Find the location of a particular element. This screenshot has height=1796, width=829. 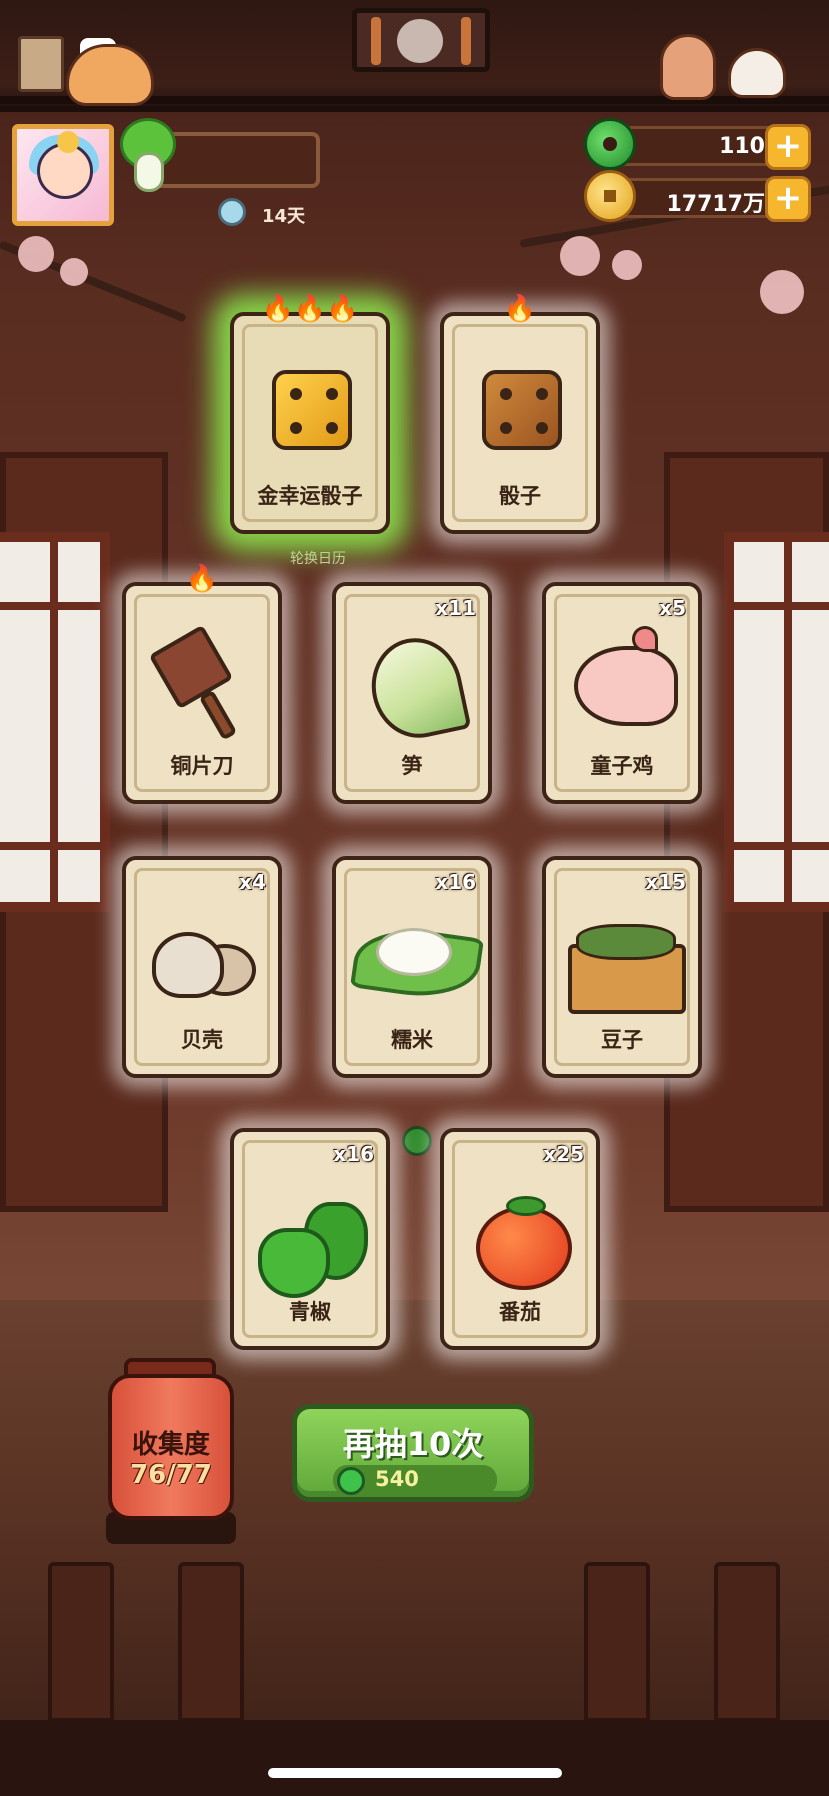

draw-cost: 540 is located at coordinates (397, 1479).